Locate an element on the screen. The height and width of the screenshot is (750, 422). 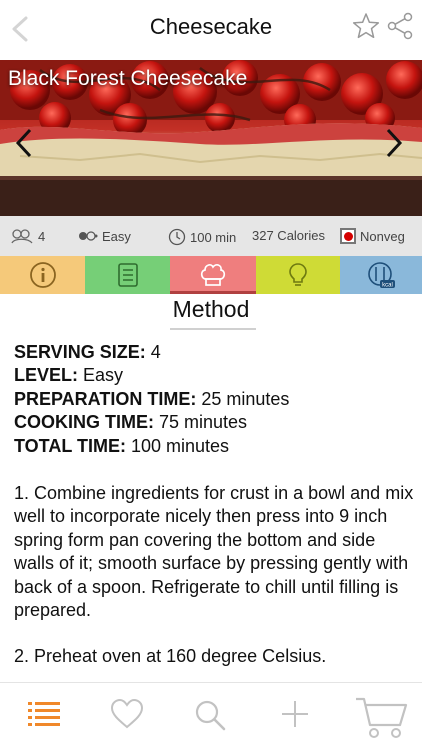
tab-bar-cart-button is located at coordinates (381, 718).